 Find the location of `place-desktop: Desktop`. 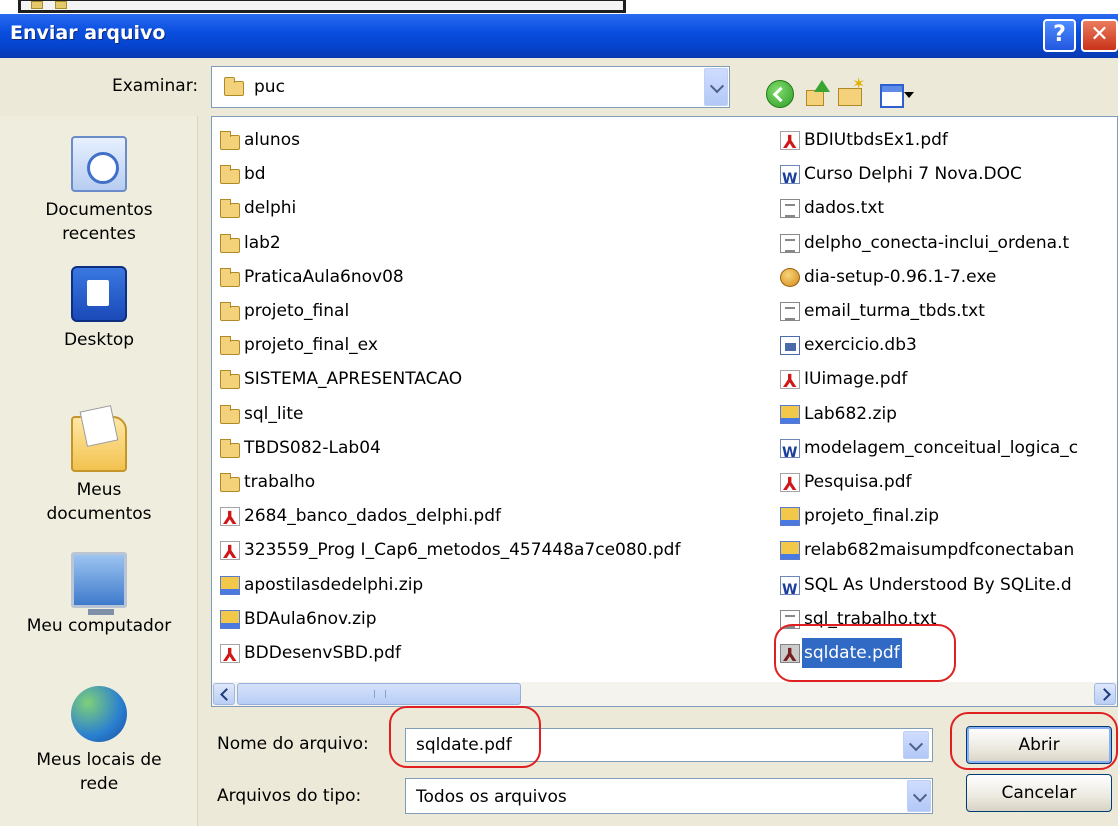

place-desktop: Desktop is located at coordinates (99, 309).